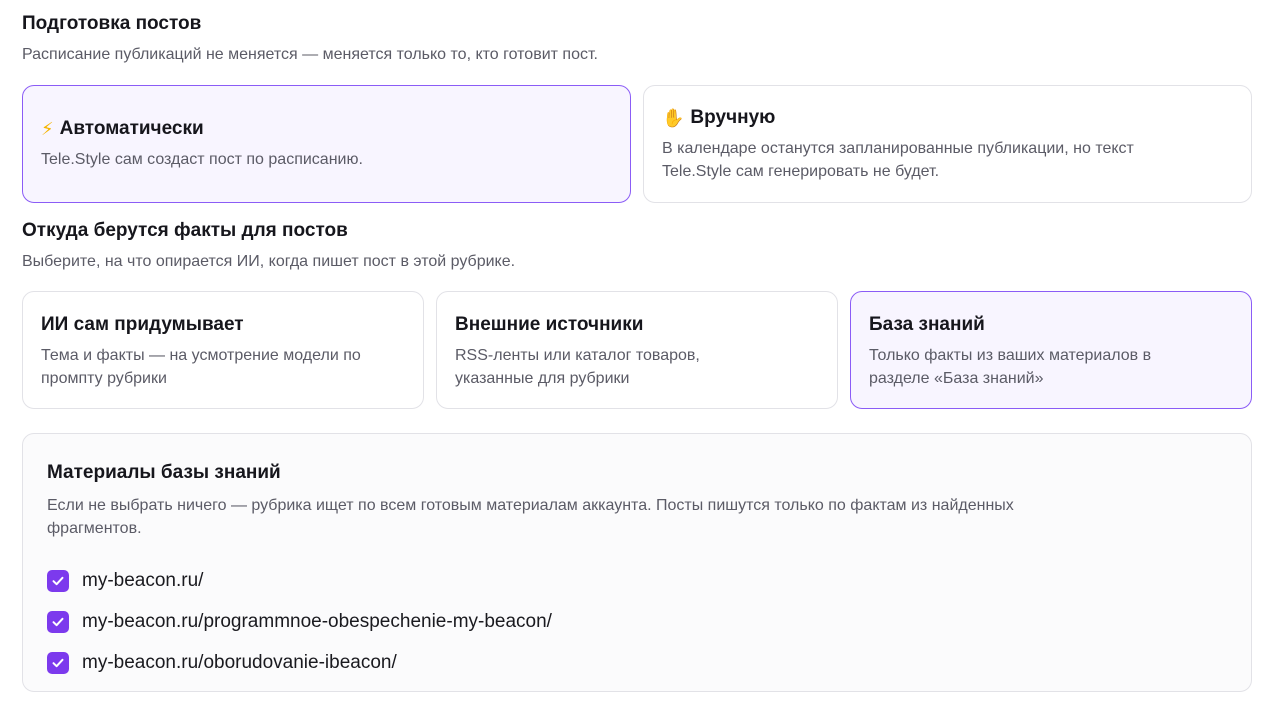 The width and height of the screenshot is (1280, 701). Describe the element at coordinates (164, 472) in the screenshot. I see `kb-materials-title: Материалы базы знаний` at that location.